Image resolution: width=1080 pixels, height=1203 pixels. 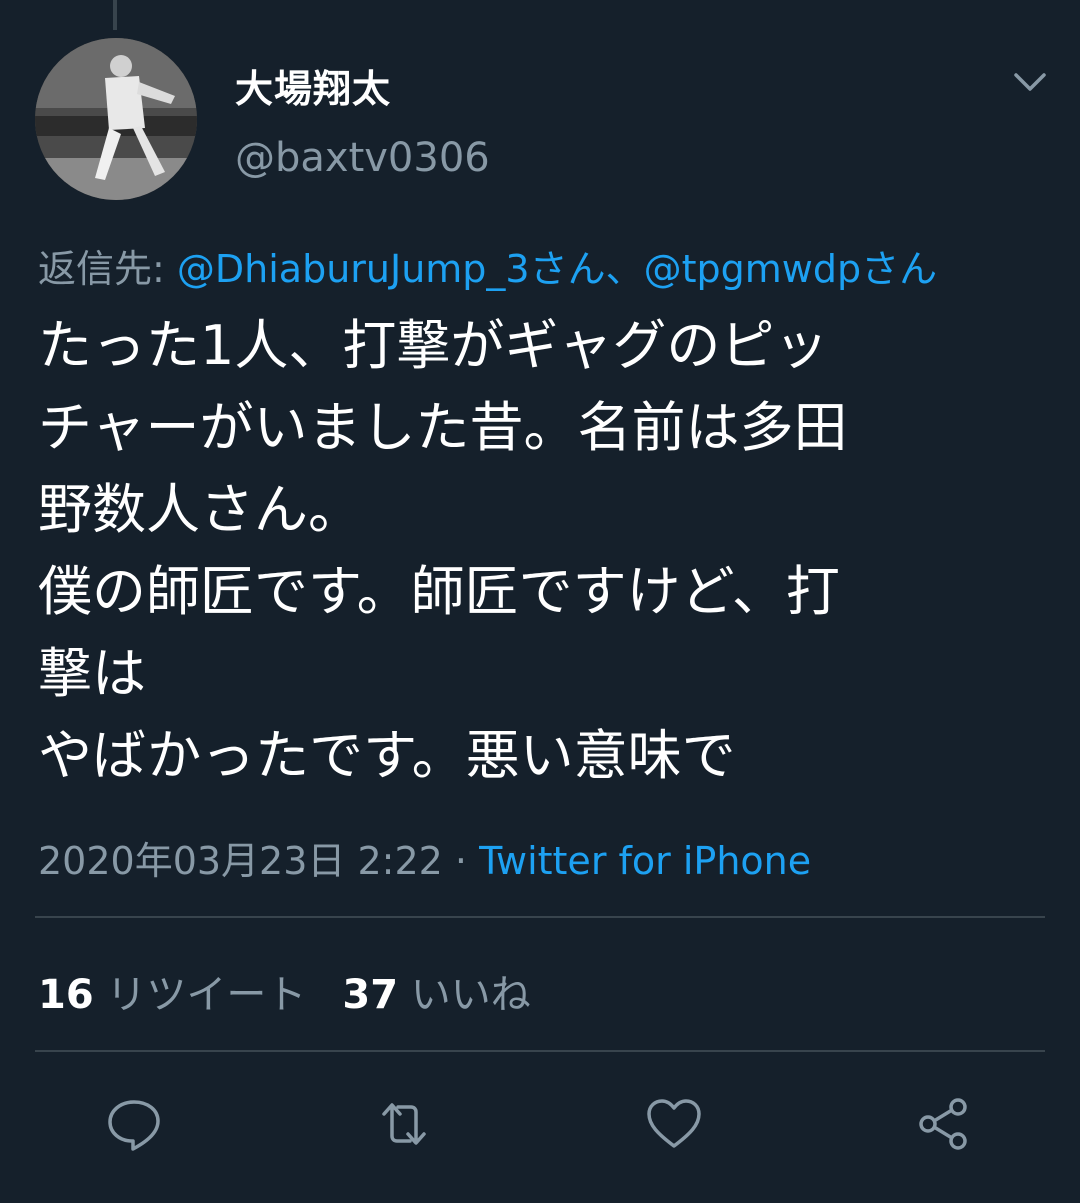 I want to click on tweet-text-line: チャーがいました昔。名前は多田, so click(x=443, y=427).